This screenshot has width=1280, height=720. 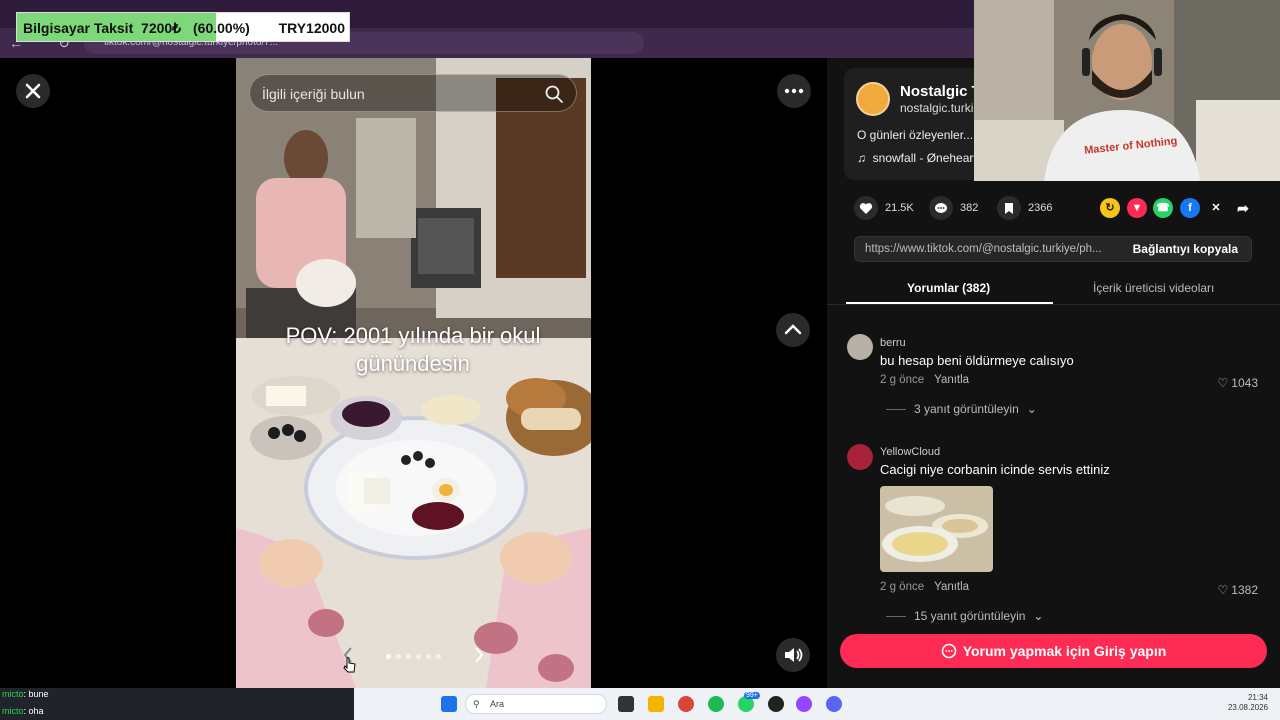 I want to click on notification-badge: 99+, so click(x=752, y=695).